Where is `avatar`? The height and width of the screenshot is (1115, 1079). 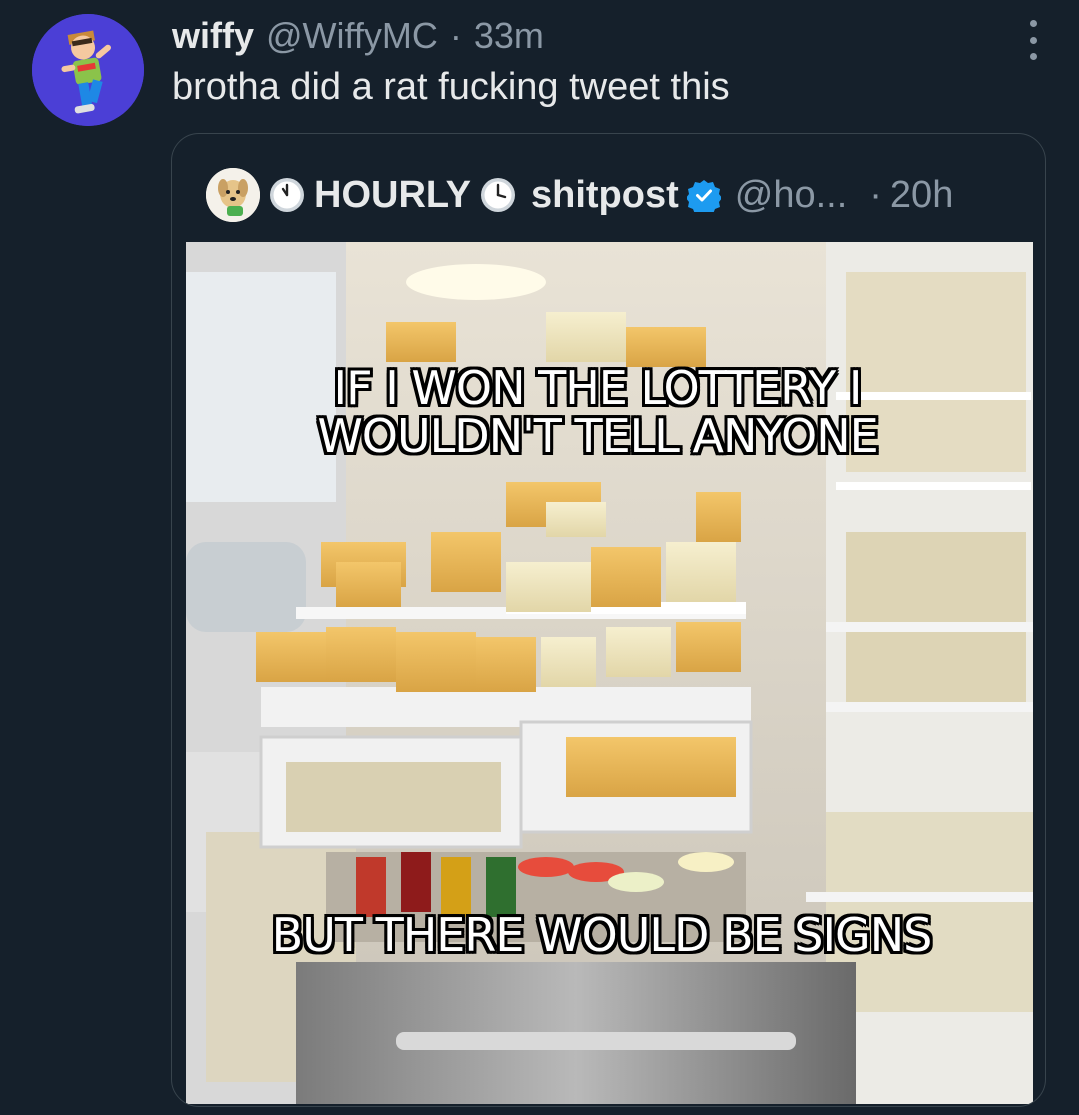 avatar is located at coordinates (88, 70).